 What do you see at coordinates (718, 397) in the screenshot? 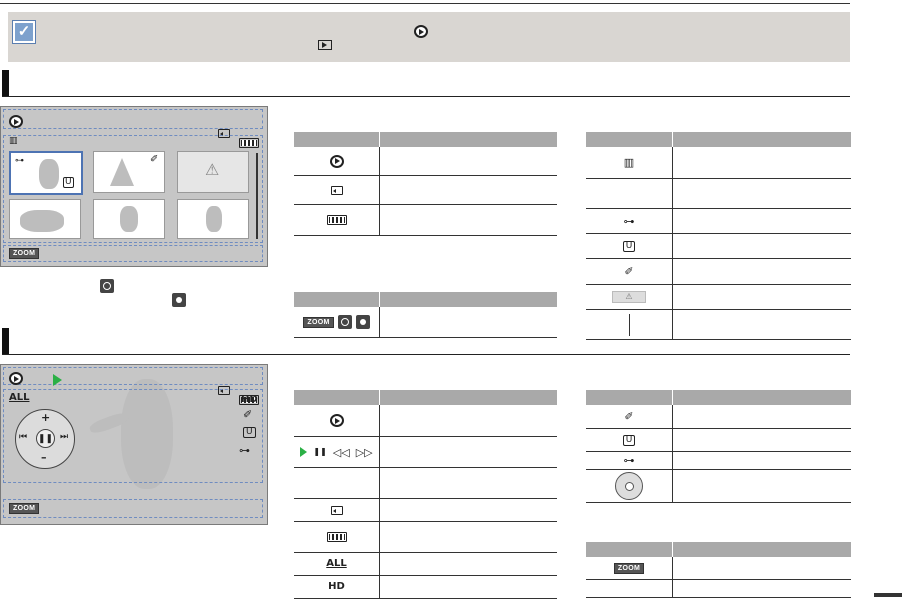
I see `table5-header` at bounding box center [718, 397].